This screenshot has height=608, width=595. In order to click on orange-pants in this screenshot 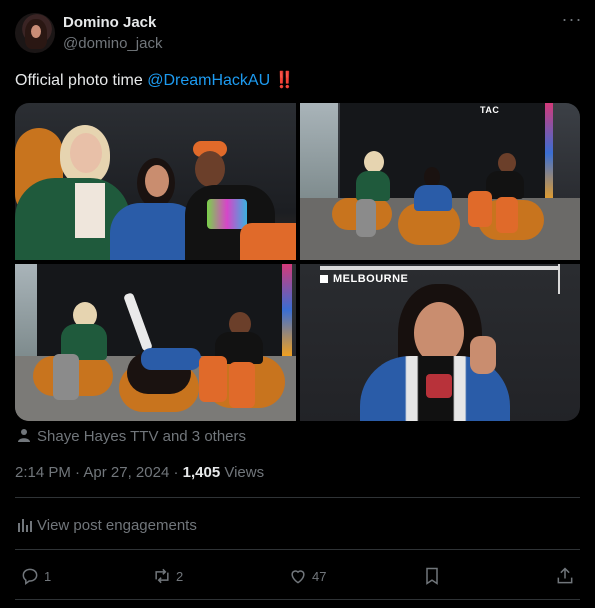, I will do `click(268, 241)`.